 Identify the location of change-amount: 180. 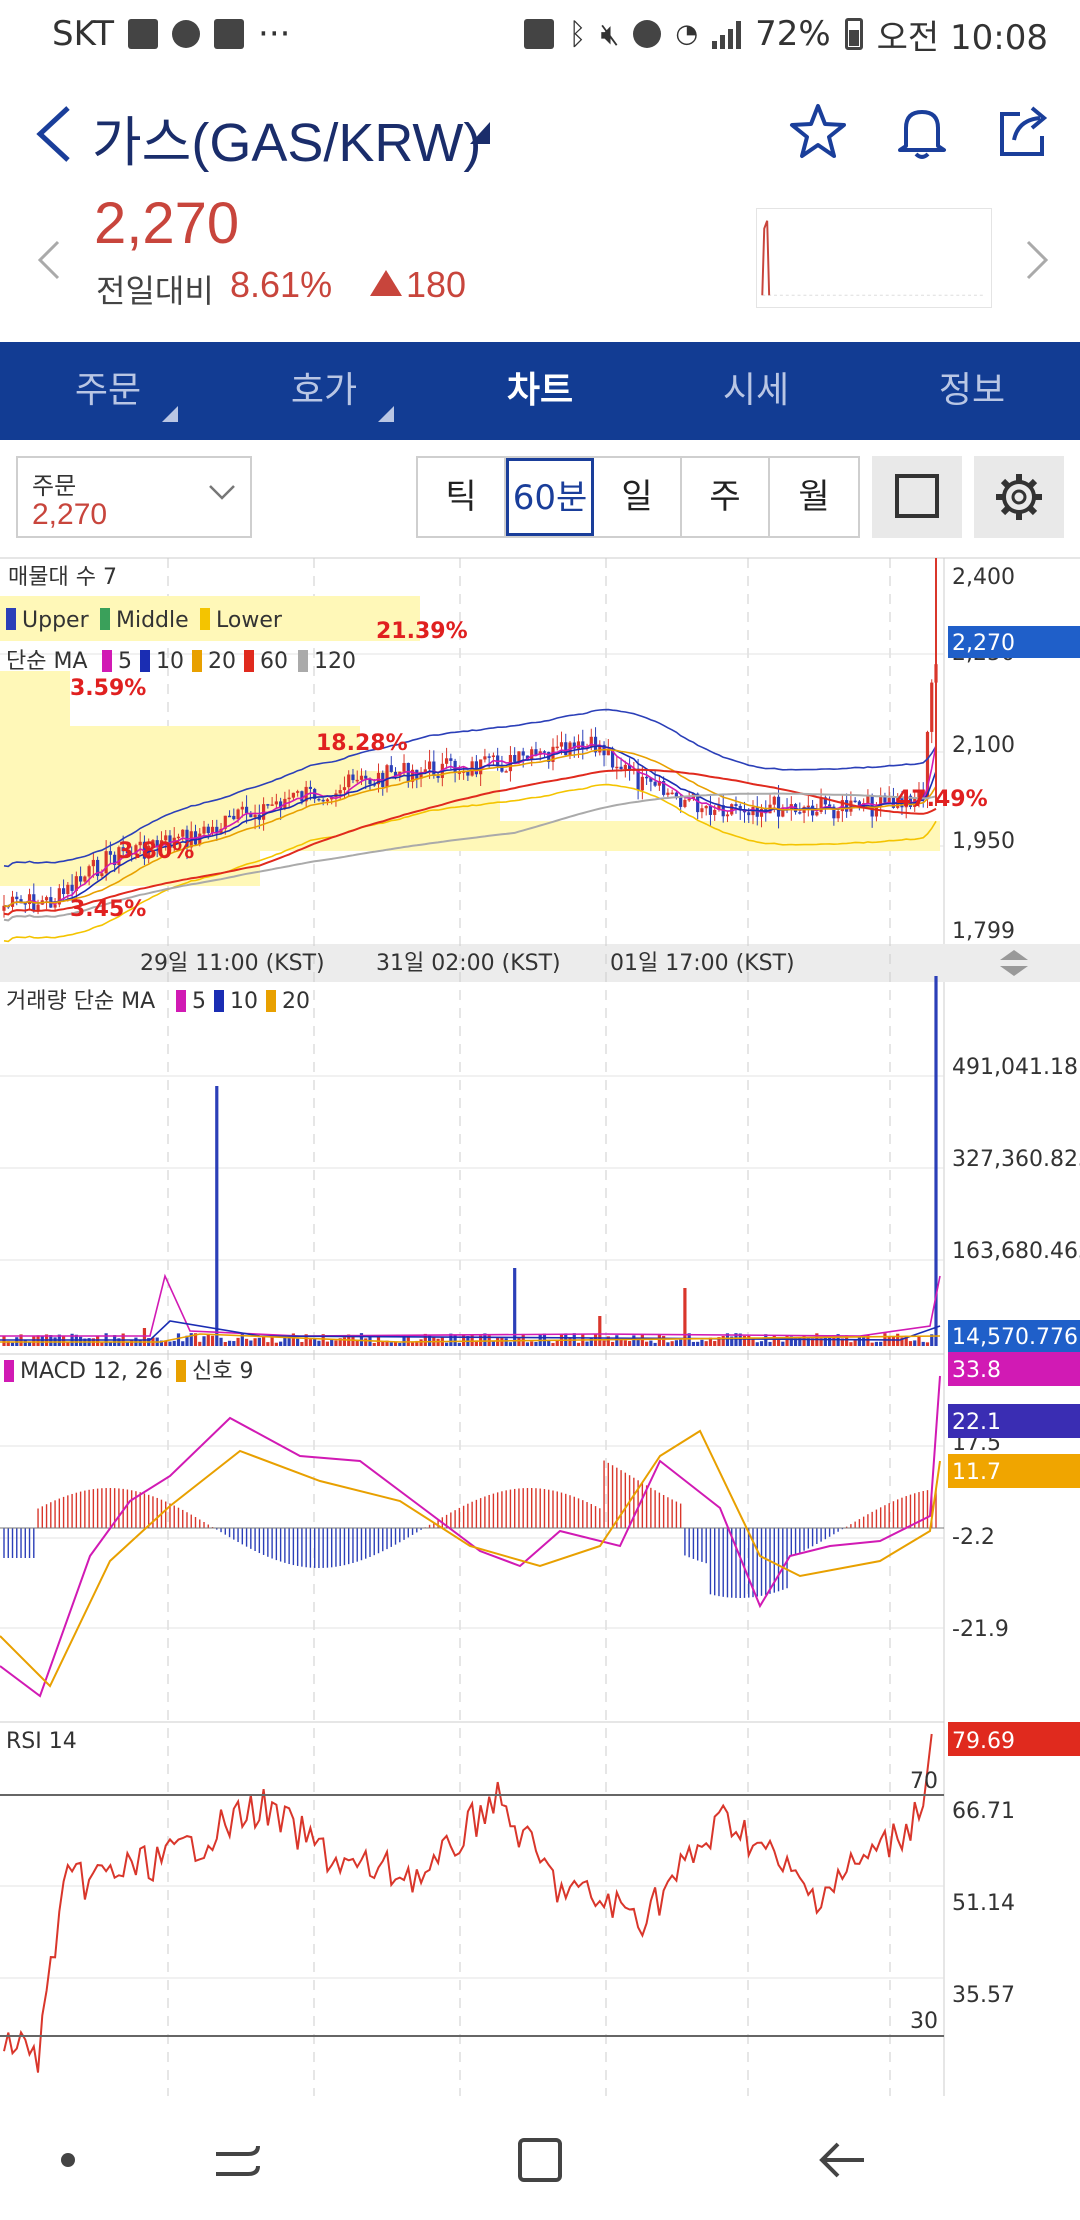
(436, 284).